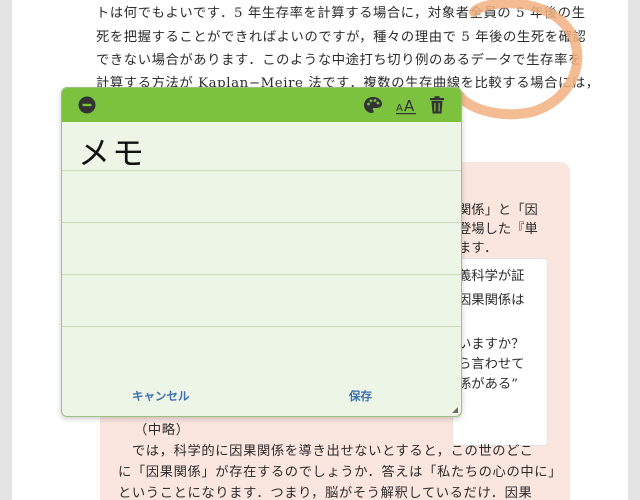  What do you see at coordinates (478, 248) in the screenshot?
I see `text-fragment: ます．` at bounding box center [478, 248].